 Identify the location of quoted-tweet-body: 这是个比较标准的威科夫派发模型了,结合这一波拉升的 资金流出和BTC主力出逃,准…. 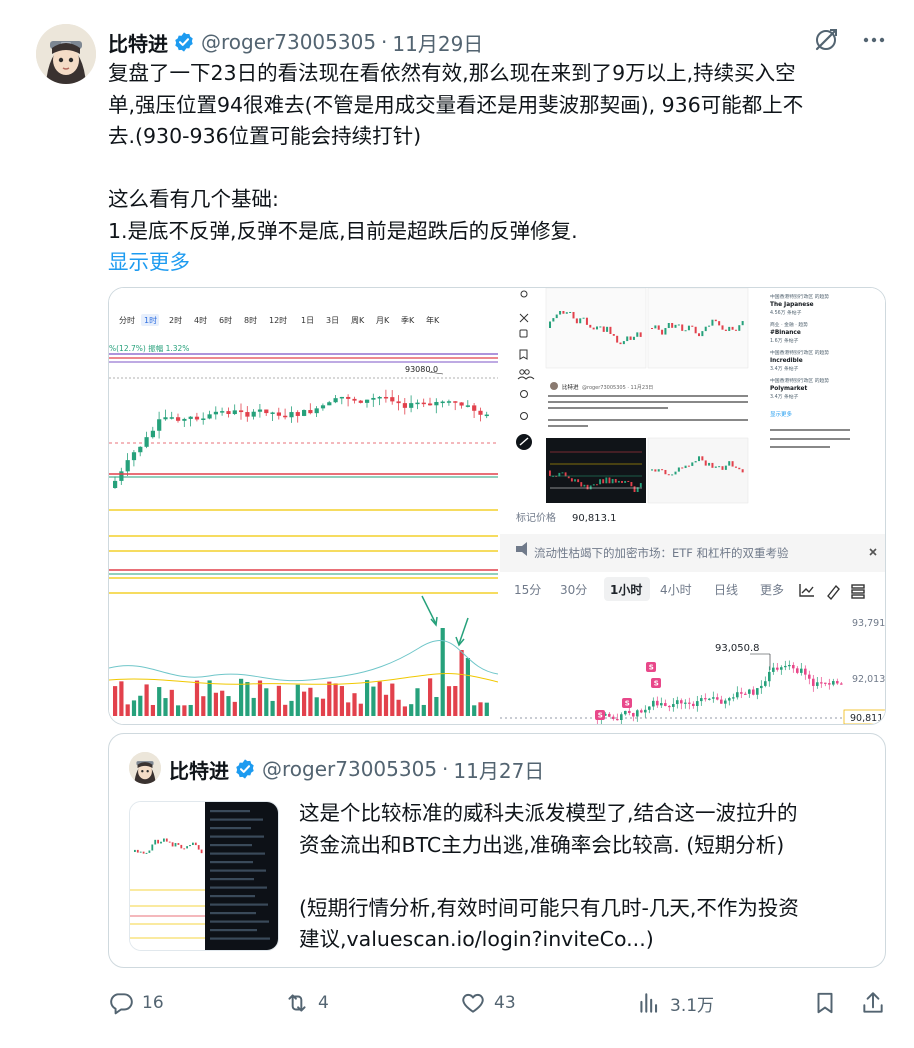
(584, 877).